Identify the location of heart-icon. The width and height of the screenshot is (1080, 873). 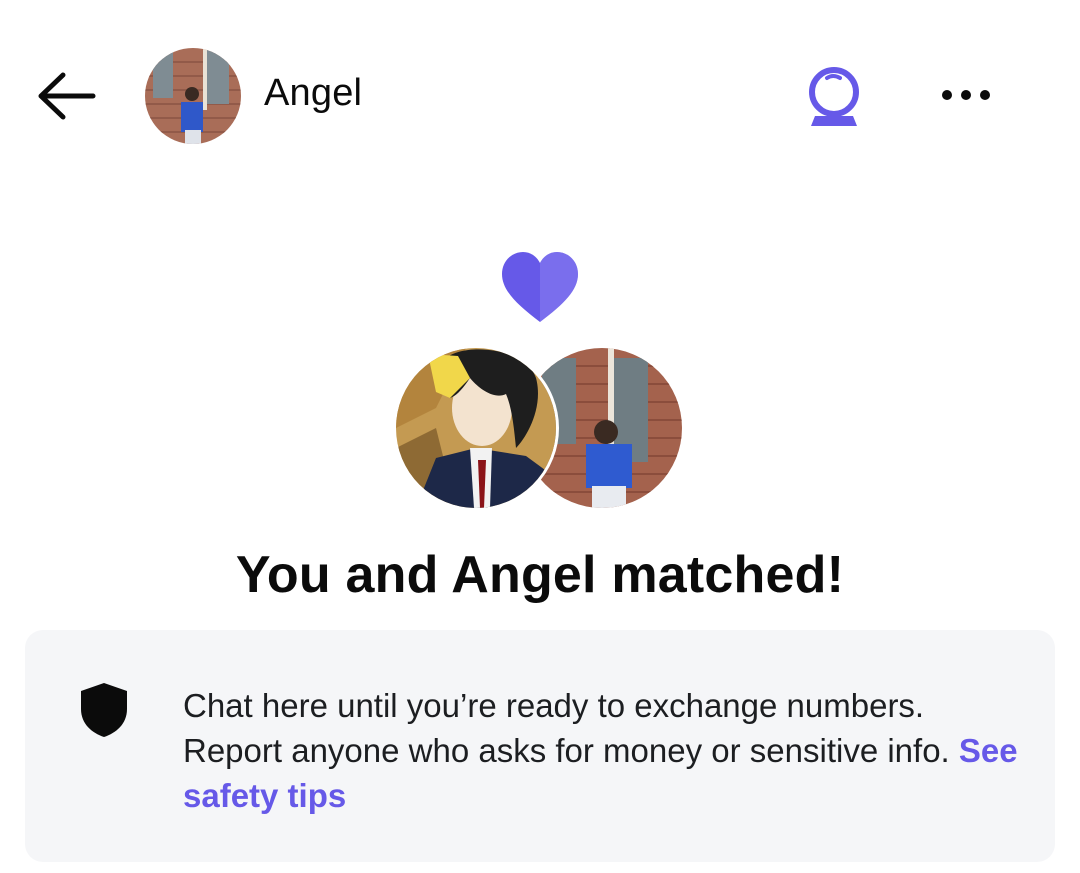
(540, 287).